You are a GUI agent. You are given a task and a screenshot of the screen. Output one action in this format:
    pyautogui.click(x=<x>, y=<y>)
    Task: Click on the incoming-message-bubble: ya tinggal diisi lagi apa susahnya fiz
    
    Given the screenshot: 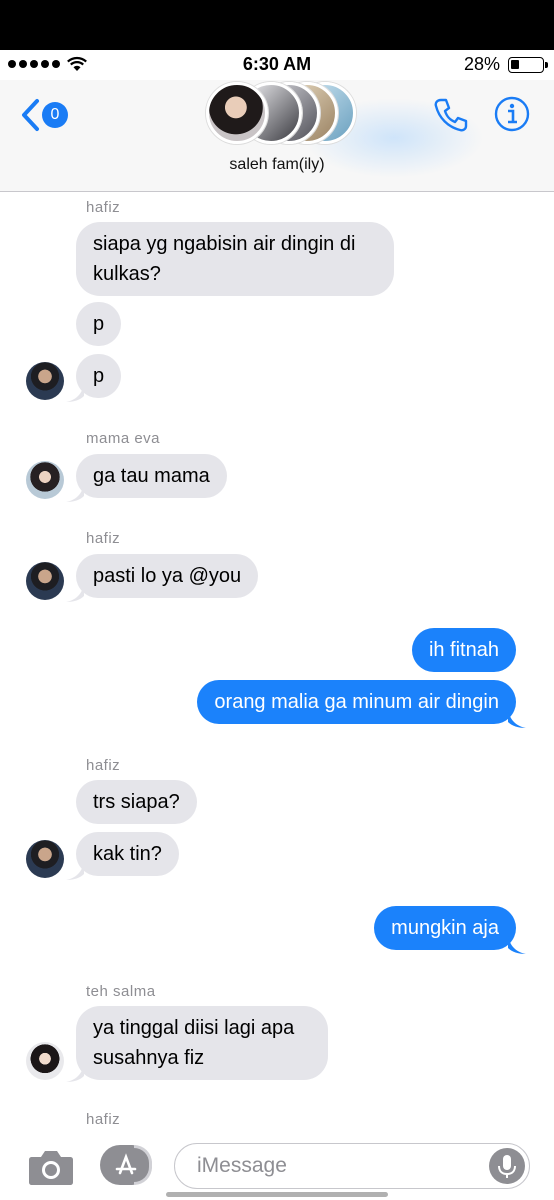 What is the action you would take?
    pyautogui.click(x=202, y=1043)
    